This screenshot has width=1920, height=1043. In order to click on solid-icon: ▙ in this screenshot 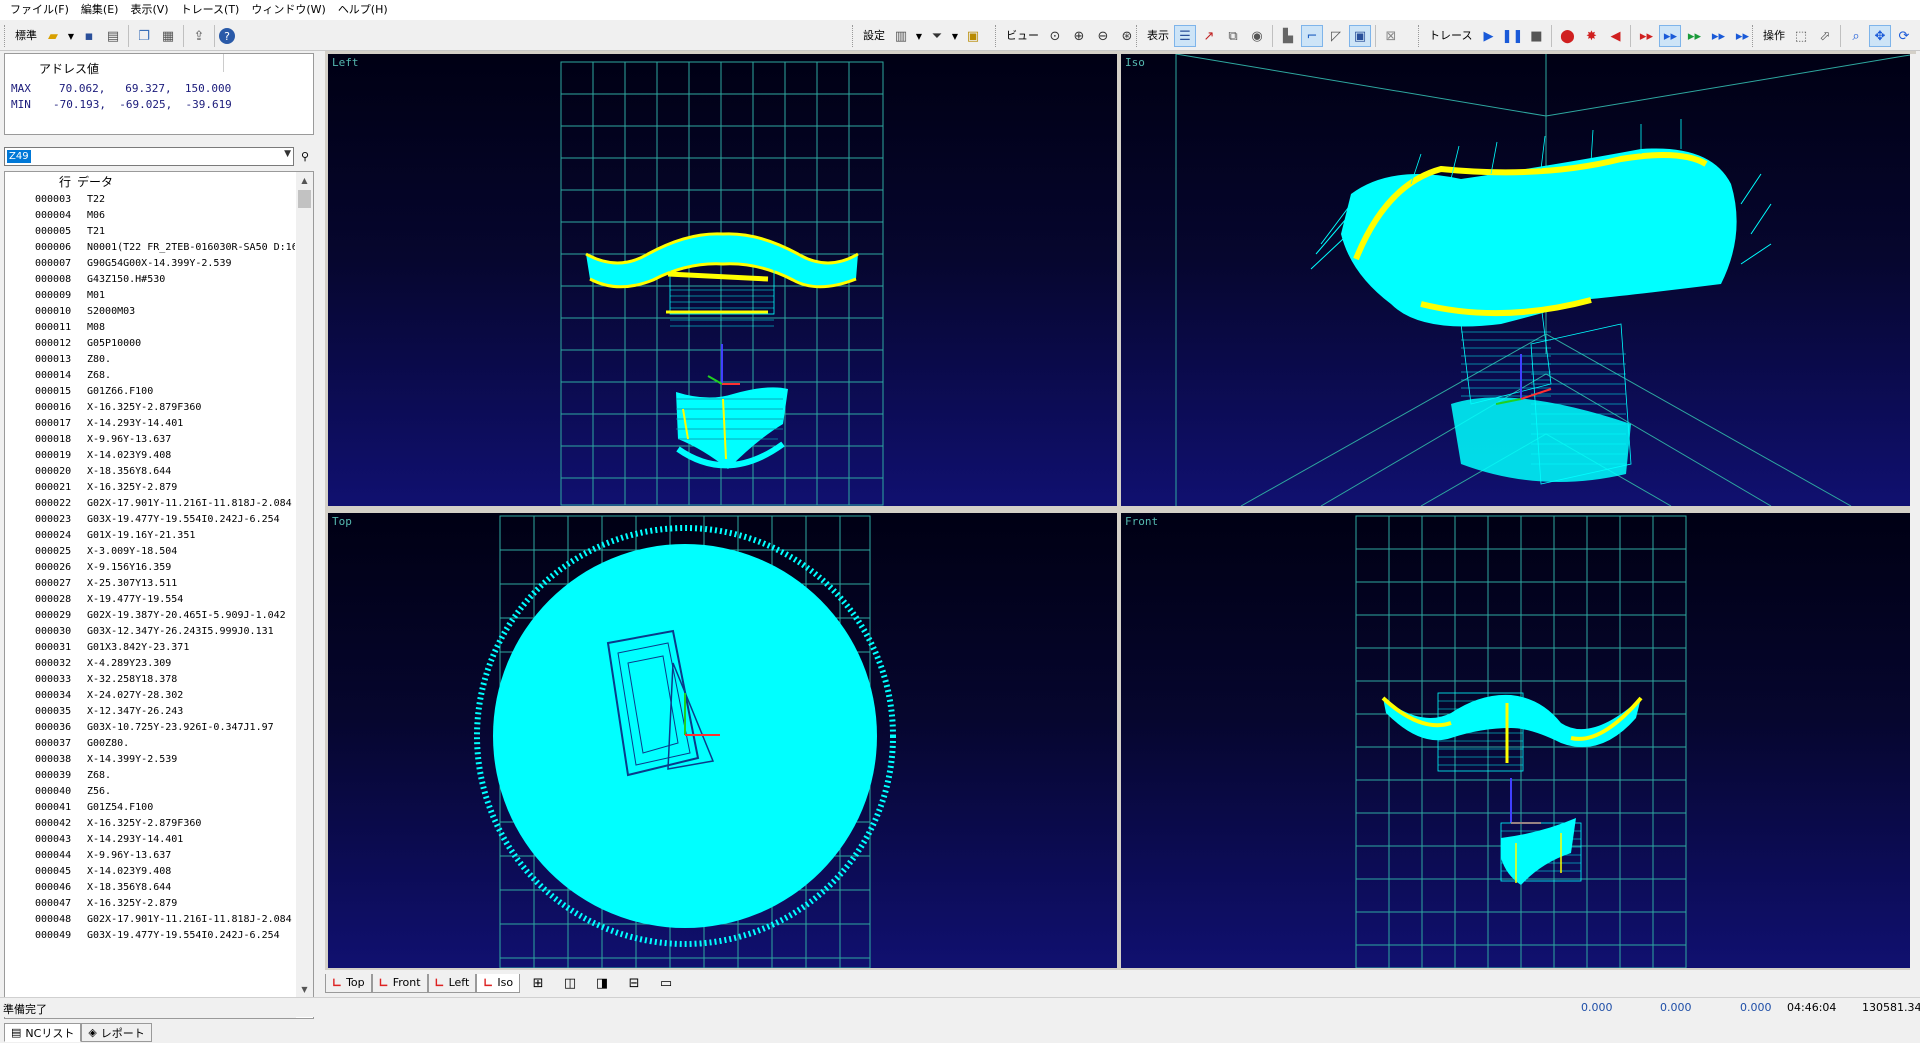, I will do `click(1288, 36)`.